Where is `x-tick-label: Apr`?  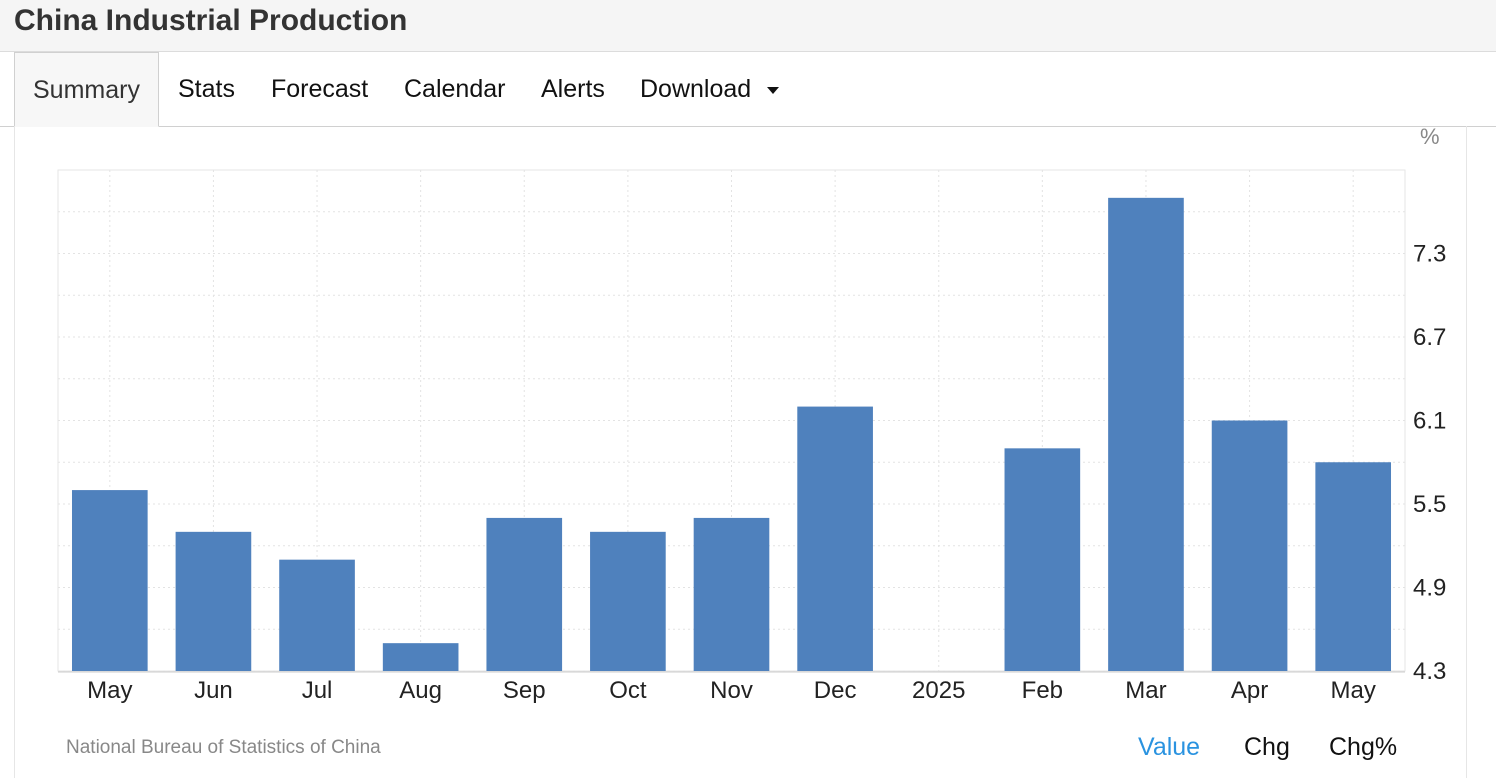 x-tick-label: Apr is located at coordinates (1249, 690).